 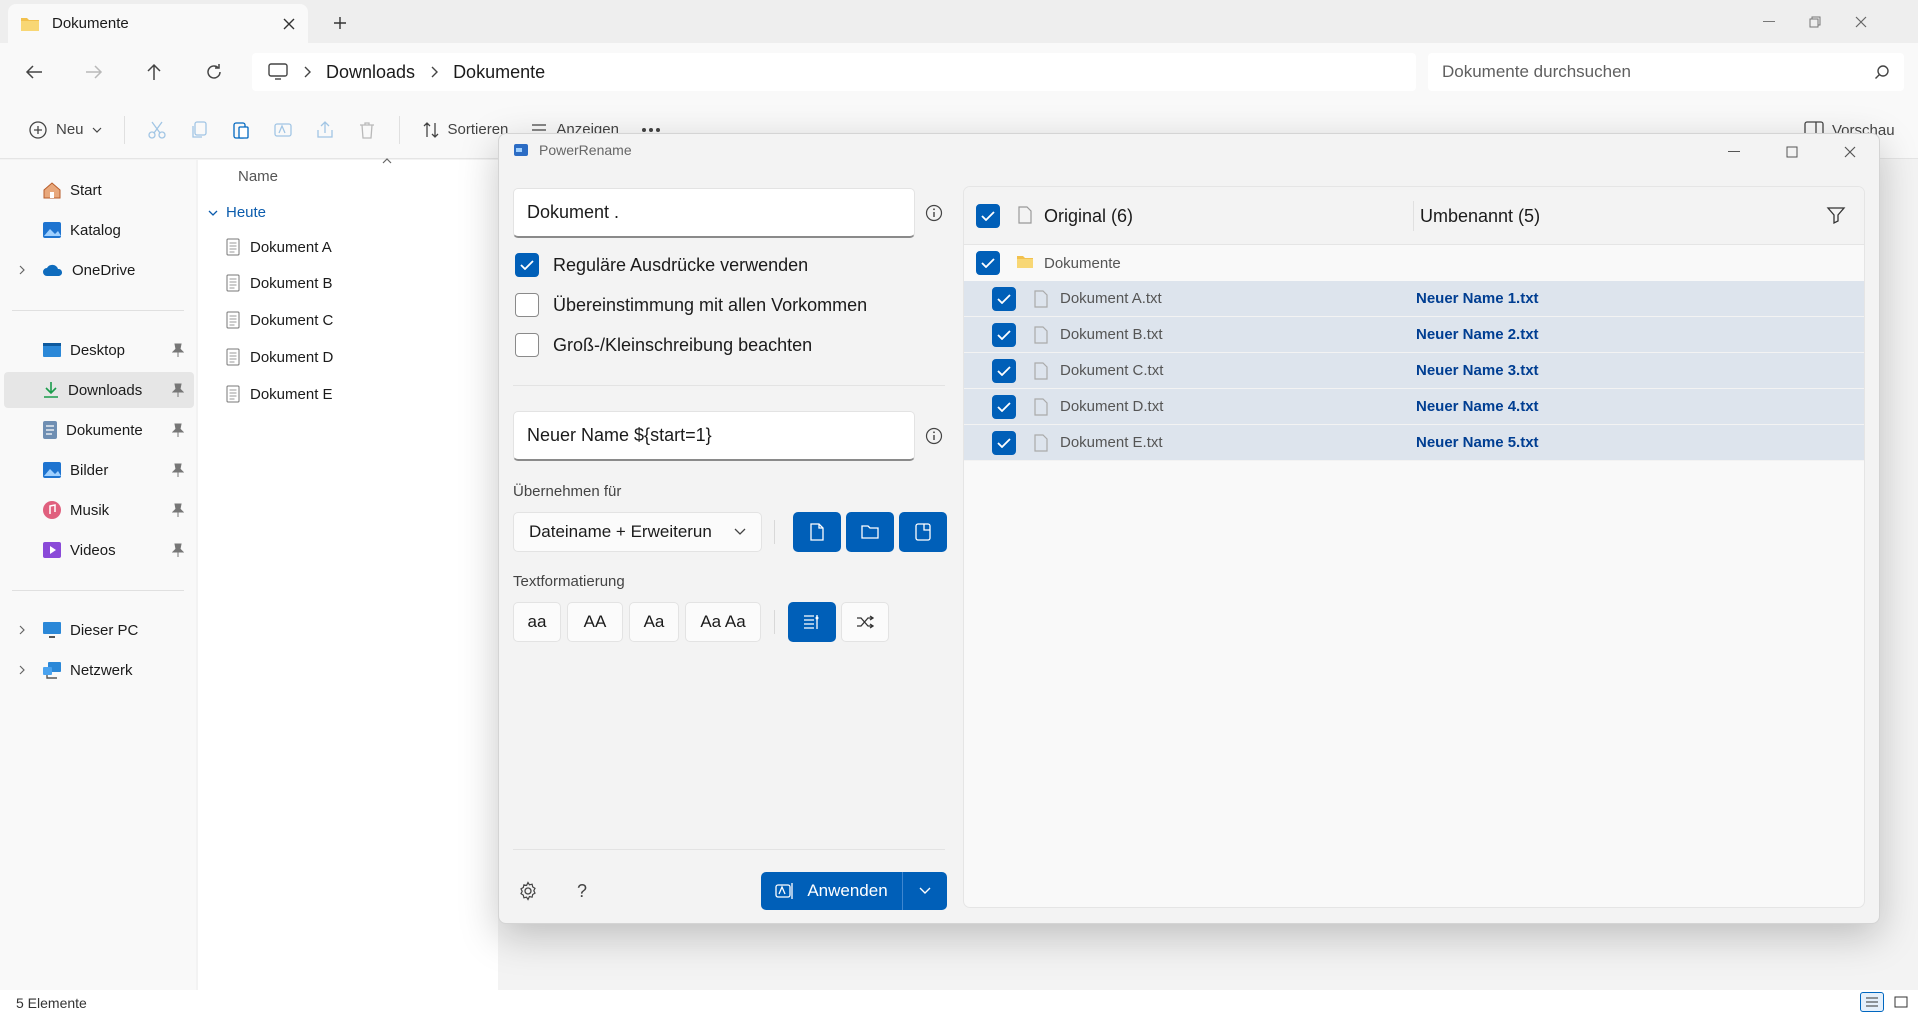 What do you see at coordinates (567, 491) in the screenshot?
I see `apply-for-label: Übernehmen für` at bounding box center [567, 491].